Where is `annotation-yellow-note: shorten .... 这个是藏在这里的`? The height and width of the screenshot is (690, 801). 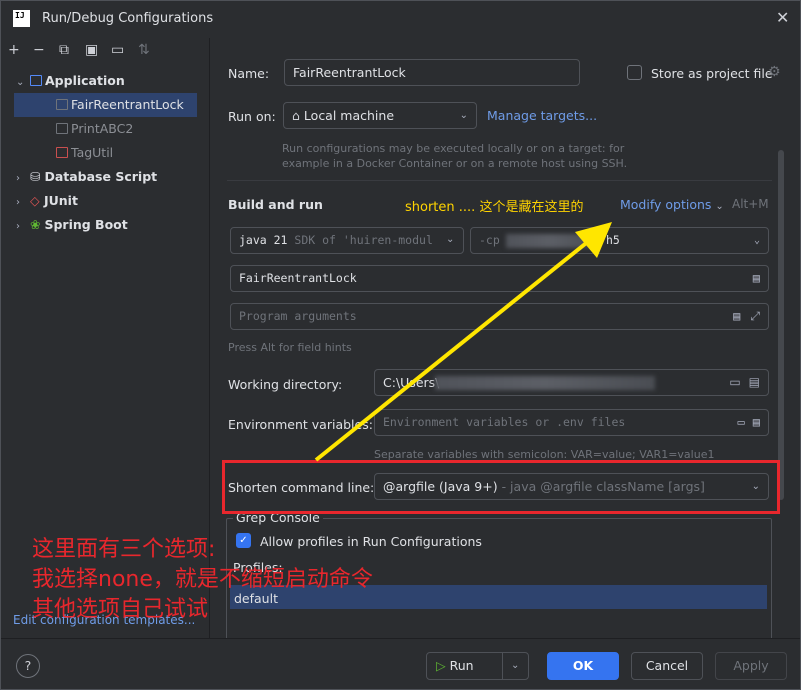 annotation-yellow-note: shorten .... 这个是藏在这里的 is located at coordinates (494, 207).